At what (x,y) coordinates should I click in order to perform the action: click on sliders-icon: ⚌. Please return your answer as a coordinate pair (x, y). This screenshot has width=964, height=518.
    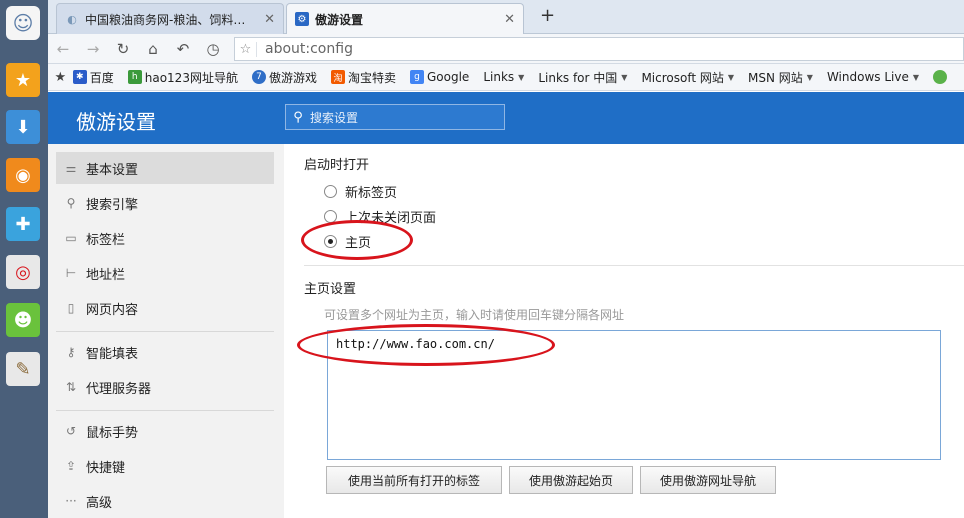
    Looking at the image, I should click on (71, 168).